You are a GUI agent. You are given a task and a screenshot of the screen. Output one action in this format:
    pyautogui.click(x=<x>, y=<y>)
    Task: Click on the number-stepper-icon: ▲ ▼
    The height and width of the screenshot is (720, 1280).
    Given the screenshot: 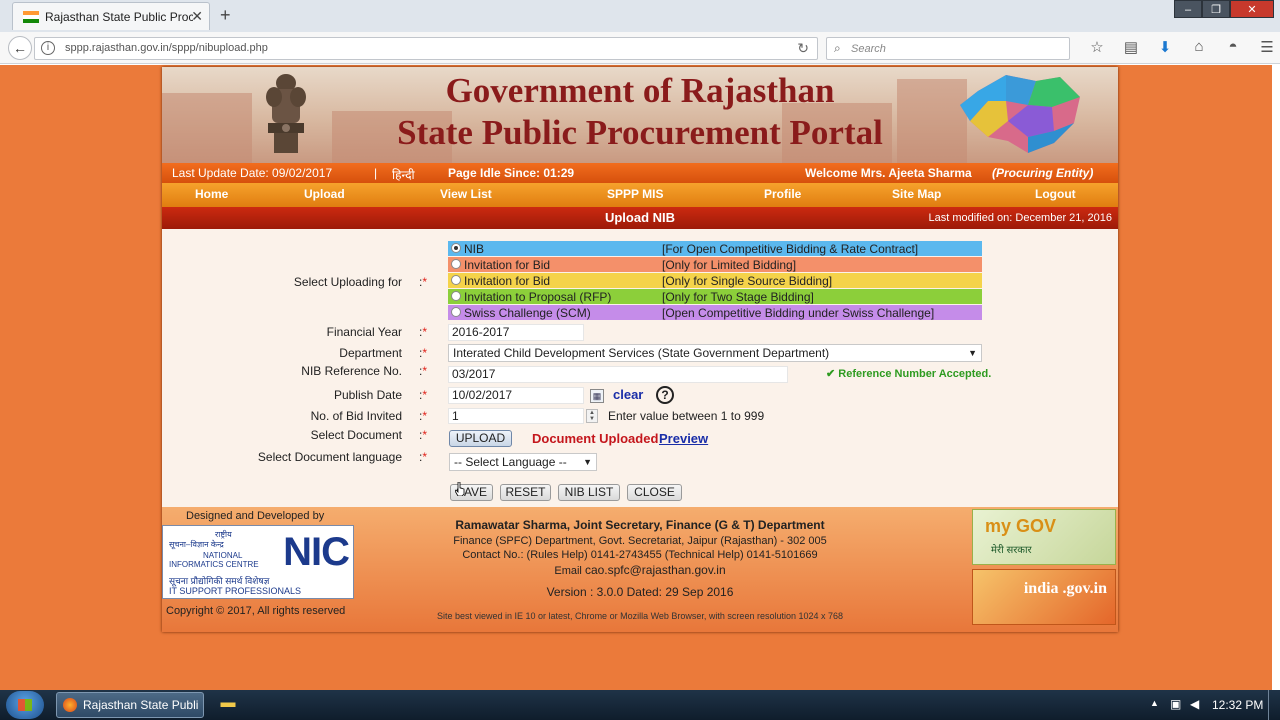 What is the action you would take?
    pyautogui.click(x=592, y=416)
    